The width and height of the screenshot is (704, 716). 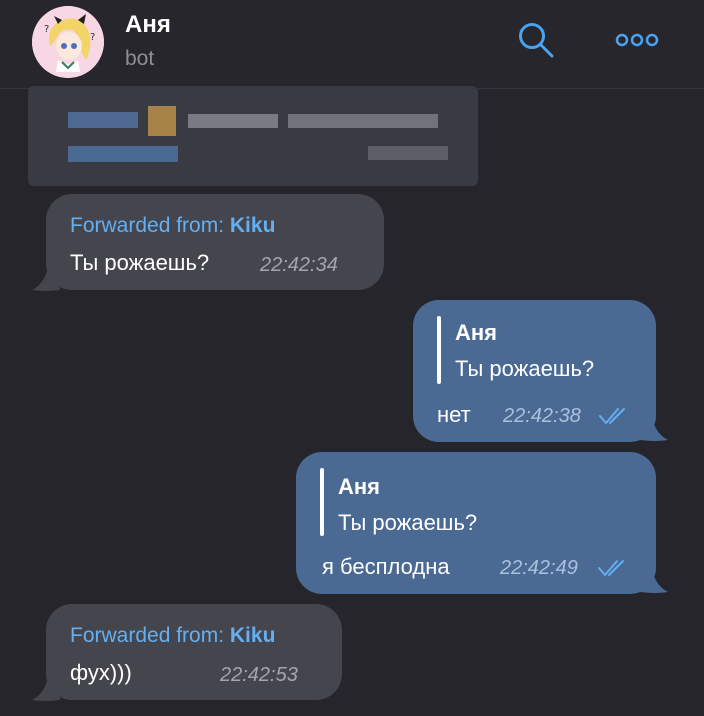 I want to click on chat-header: ? ? Аня bot, so click(x=352, y=44).